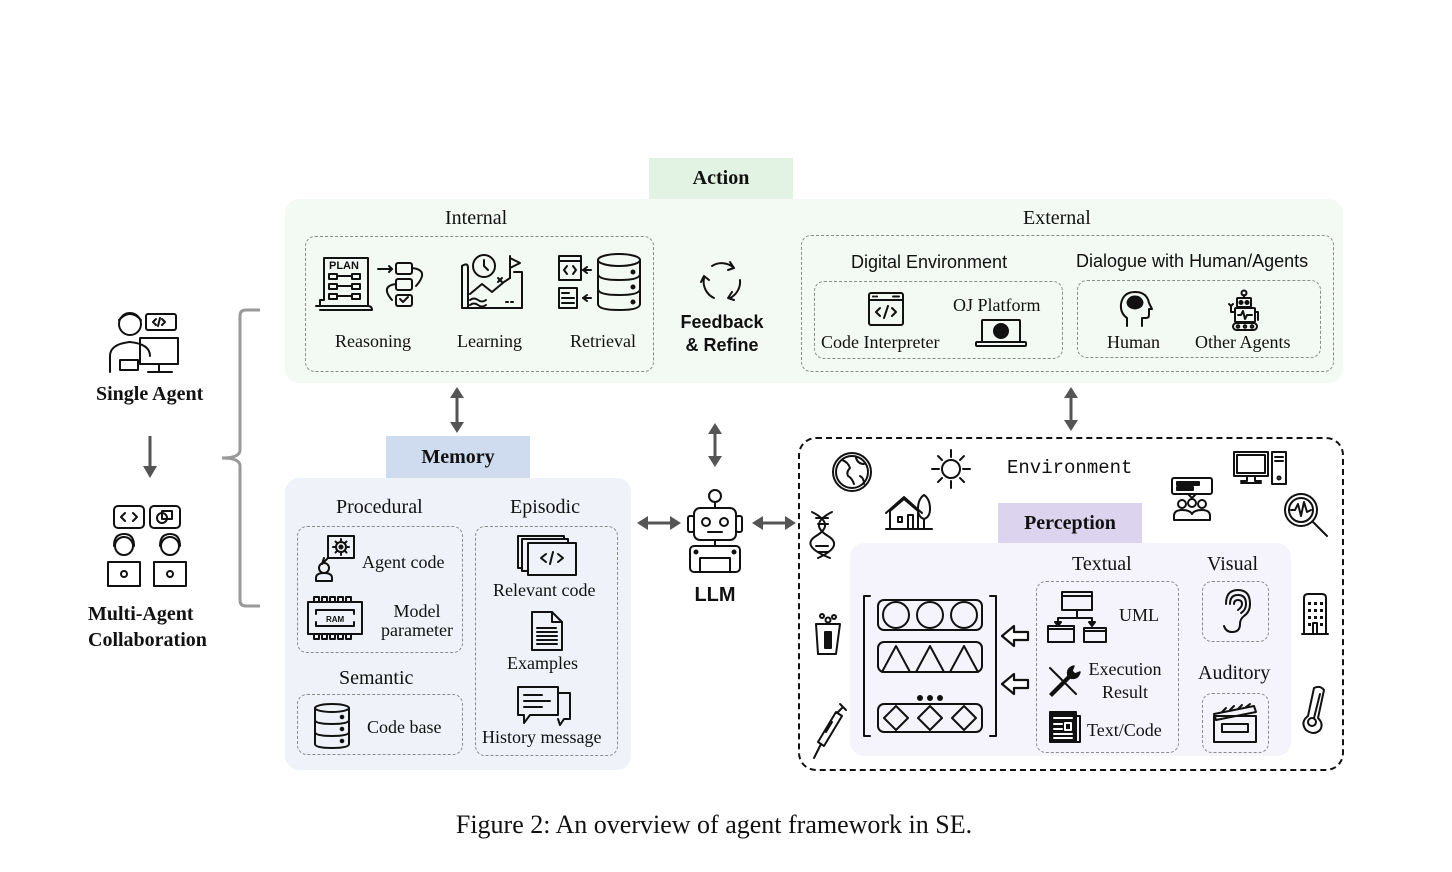 Image resolution: width=1452 pixels, height=872 pixels. Describe the element at coordinates (344, 266) in the screenshot. I see `svg-text: PLAN` at that location.